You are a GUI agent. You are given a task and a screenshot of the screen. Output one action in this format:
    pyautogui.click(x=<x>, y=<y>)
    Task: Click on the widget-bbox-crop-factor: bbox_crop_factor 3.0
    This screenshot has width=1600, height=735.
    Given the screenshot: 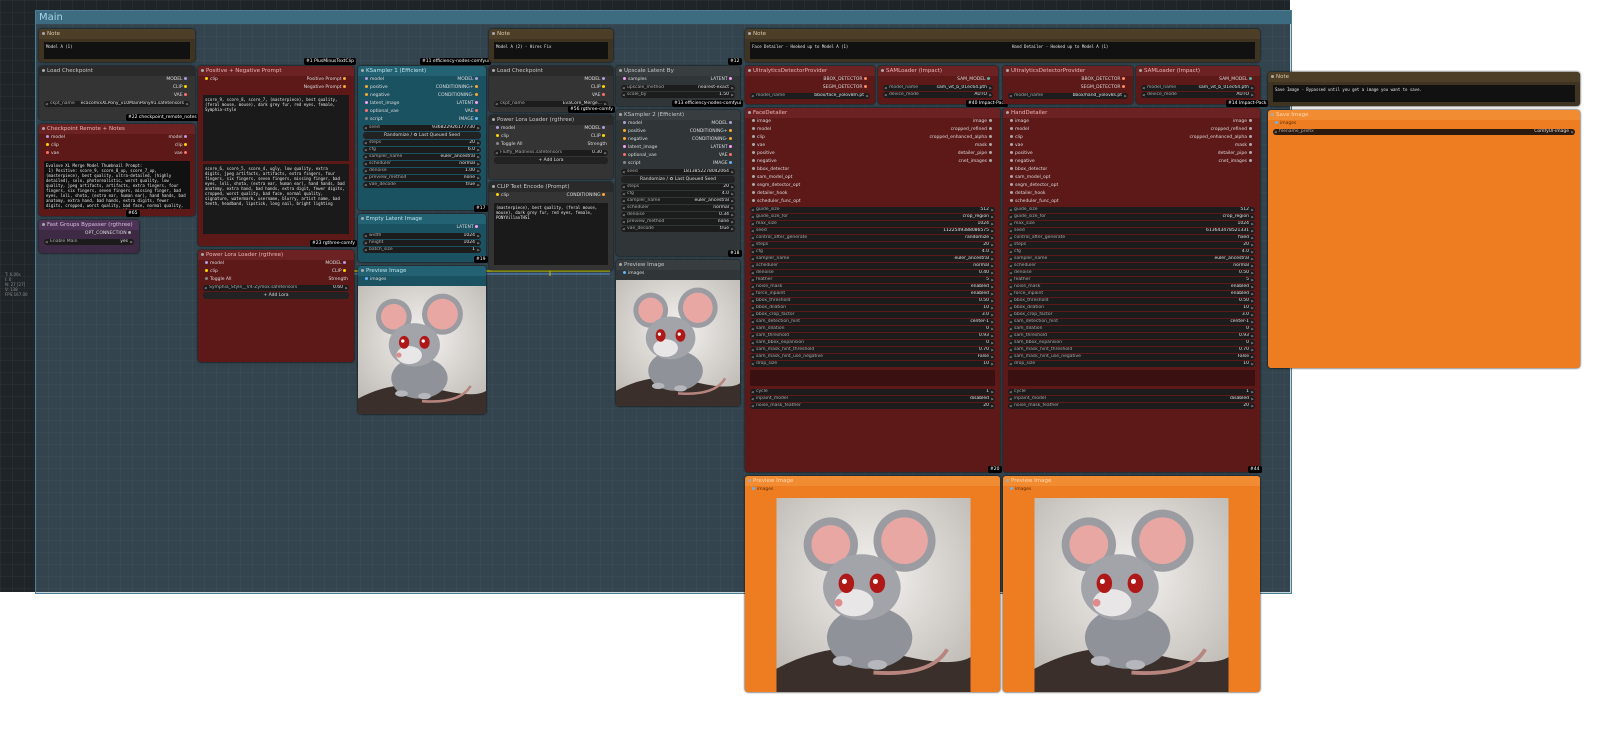 What is the action you would take?
    pyautogui.click(x=1131, y=315)
    